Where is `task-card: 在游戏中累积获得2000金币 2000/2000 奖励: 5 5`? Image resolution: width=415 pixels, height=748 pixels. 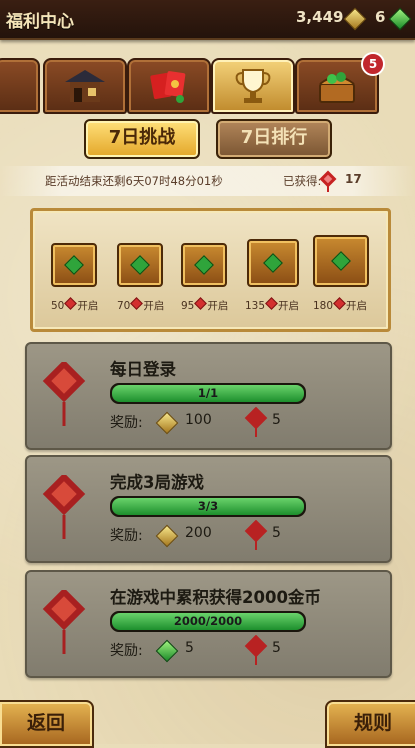 task-card: 在游戏中累积获得2000金币 2000/2000 奖励: 5 5 is located at coordinates (208, 624).